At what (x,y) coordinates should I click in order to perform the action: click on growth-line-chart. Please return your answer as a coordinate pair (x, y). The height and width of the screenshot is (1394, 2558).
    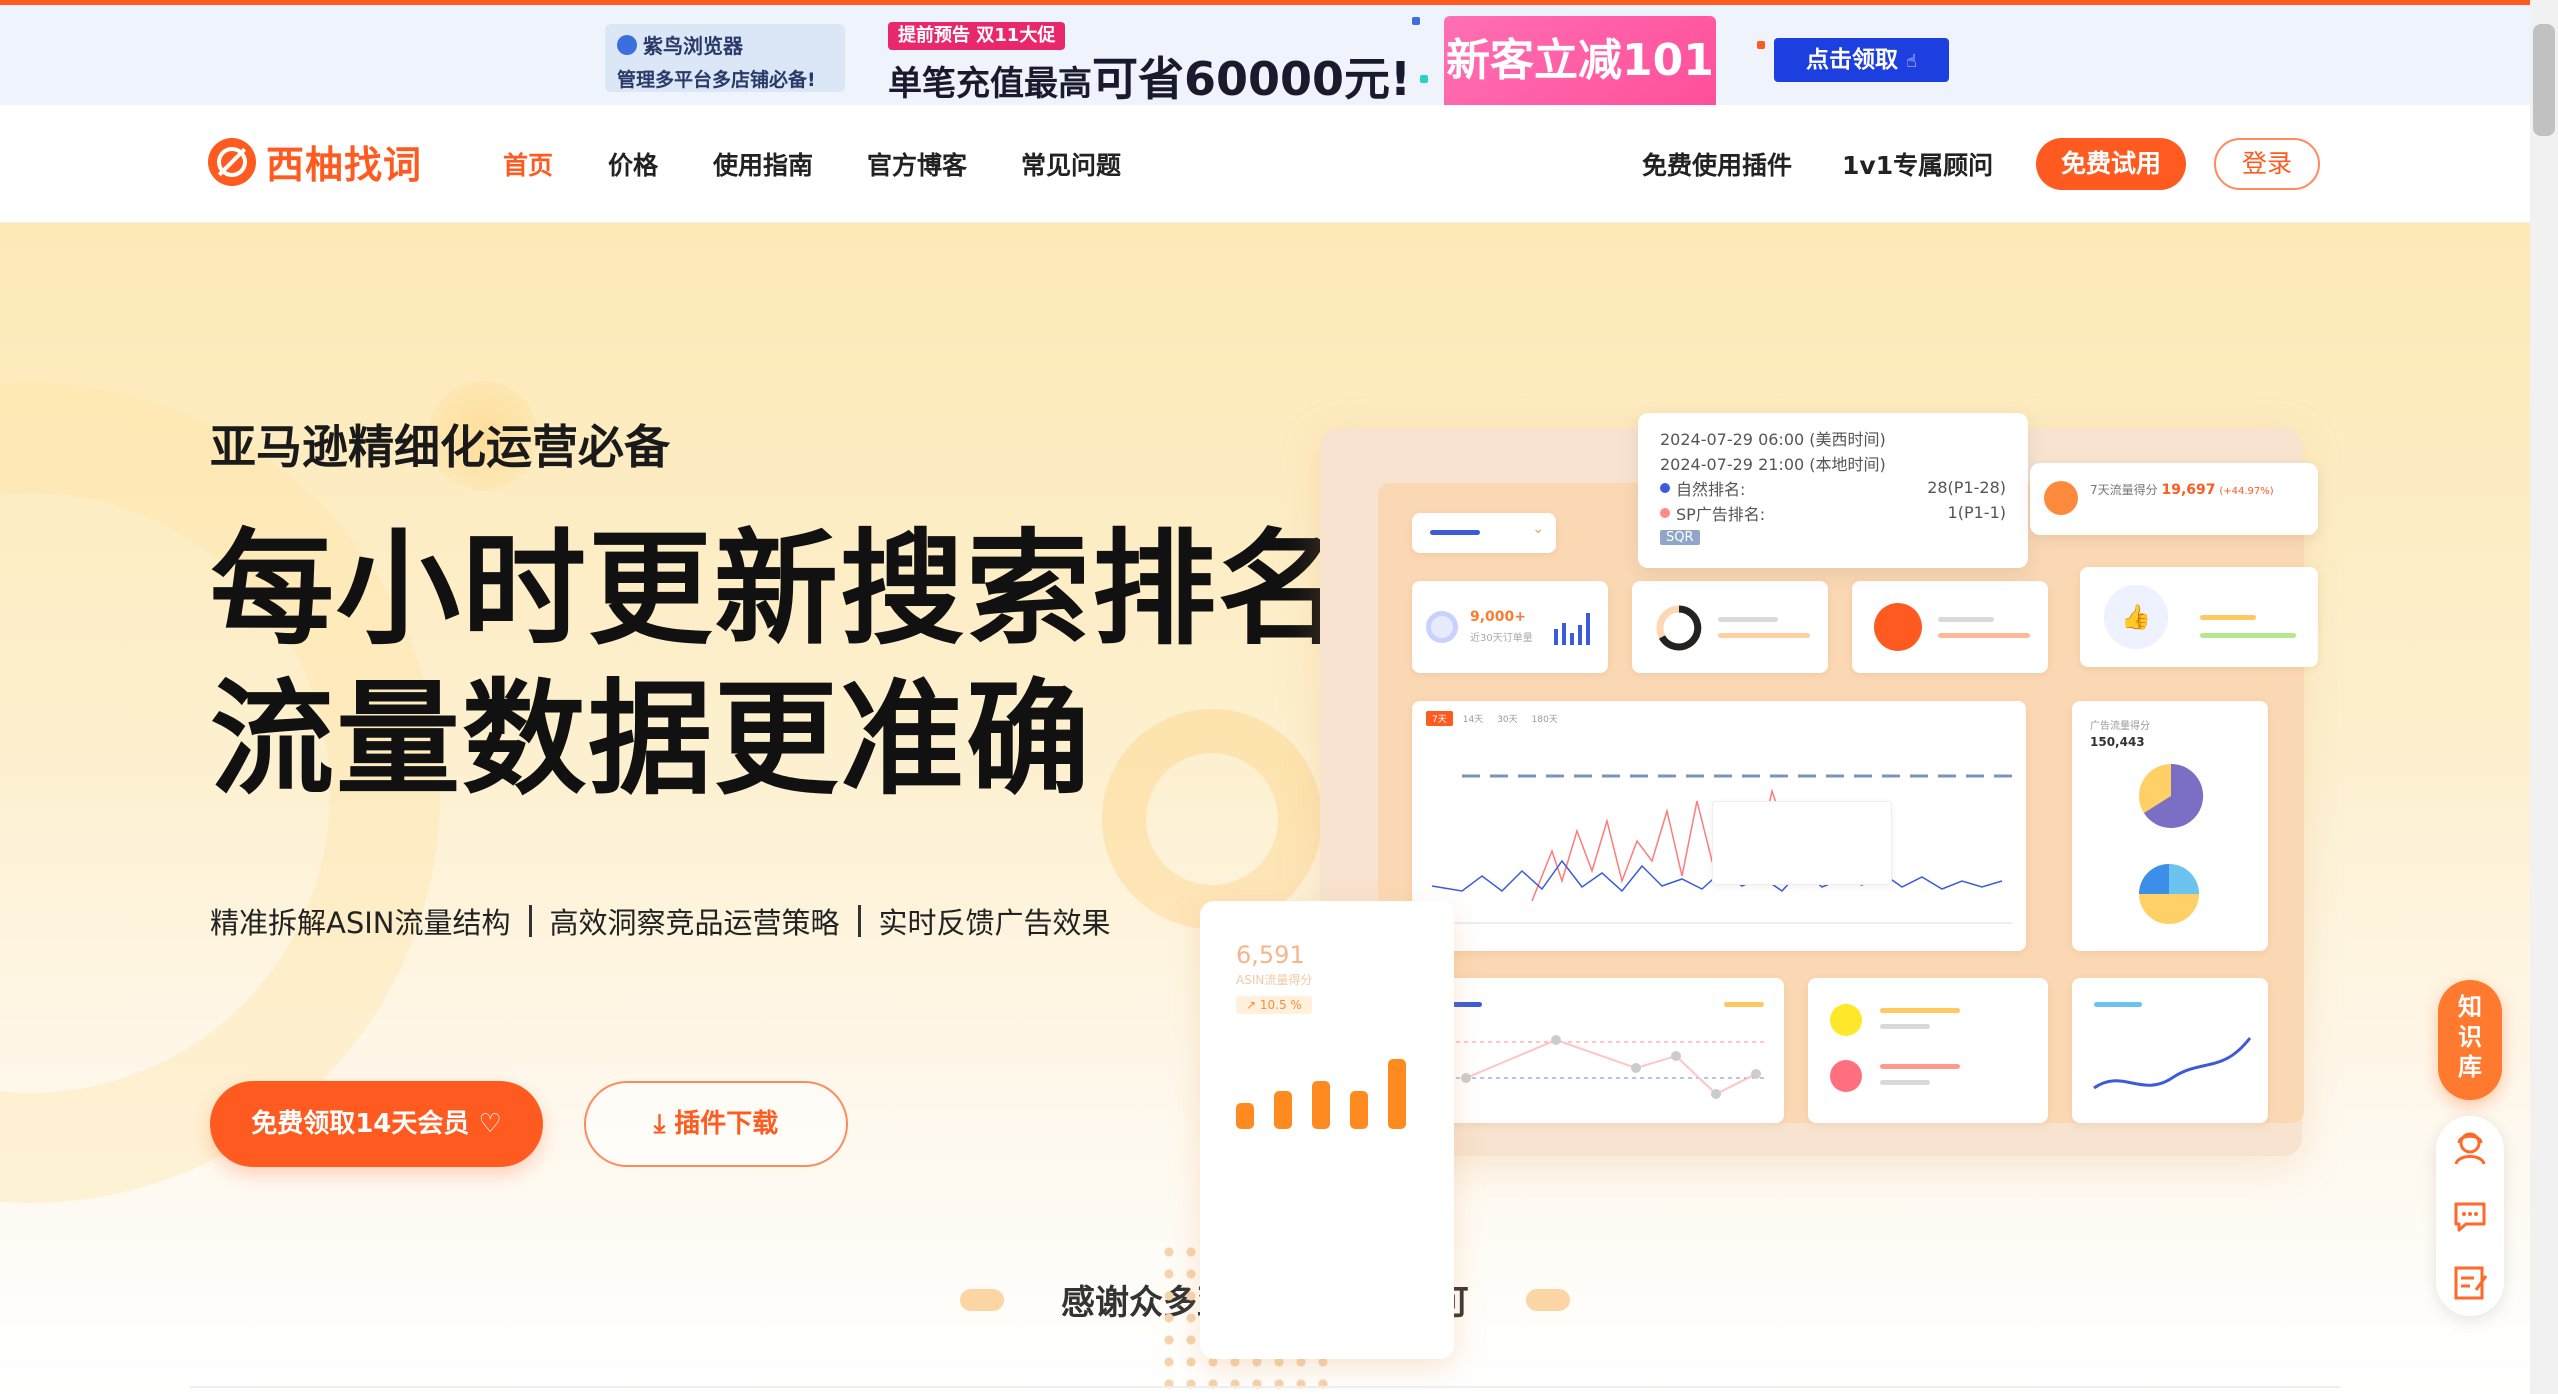
    Looking at the image, I should click on (2172, 1063).